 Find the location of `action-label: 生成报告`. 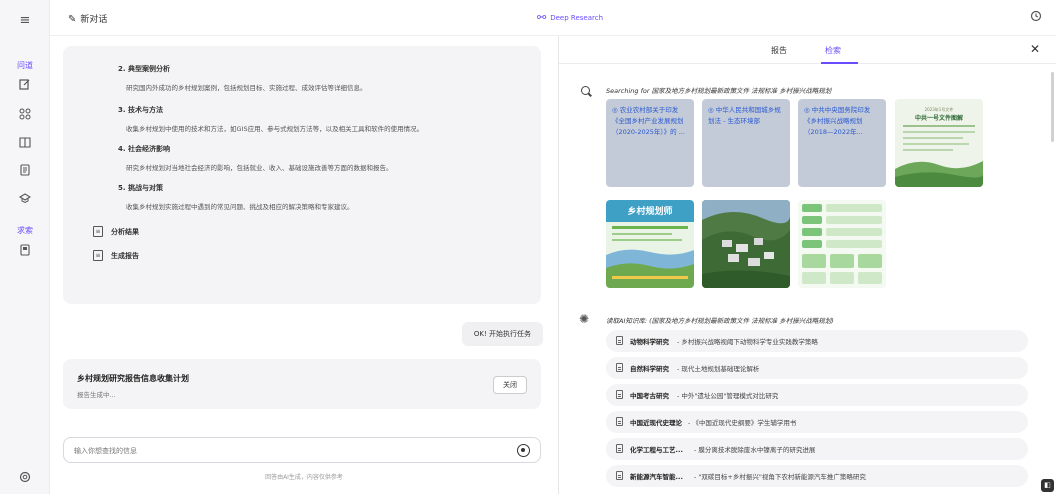

action-label: 生成报告 is located at coordinates (125, 255).